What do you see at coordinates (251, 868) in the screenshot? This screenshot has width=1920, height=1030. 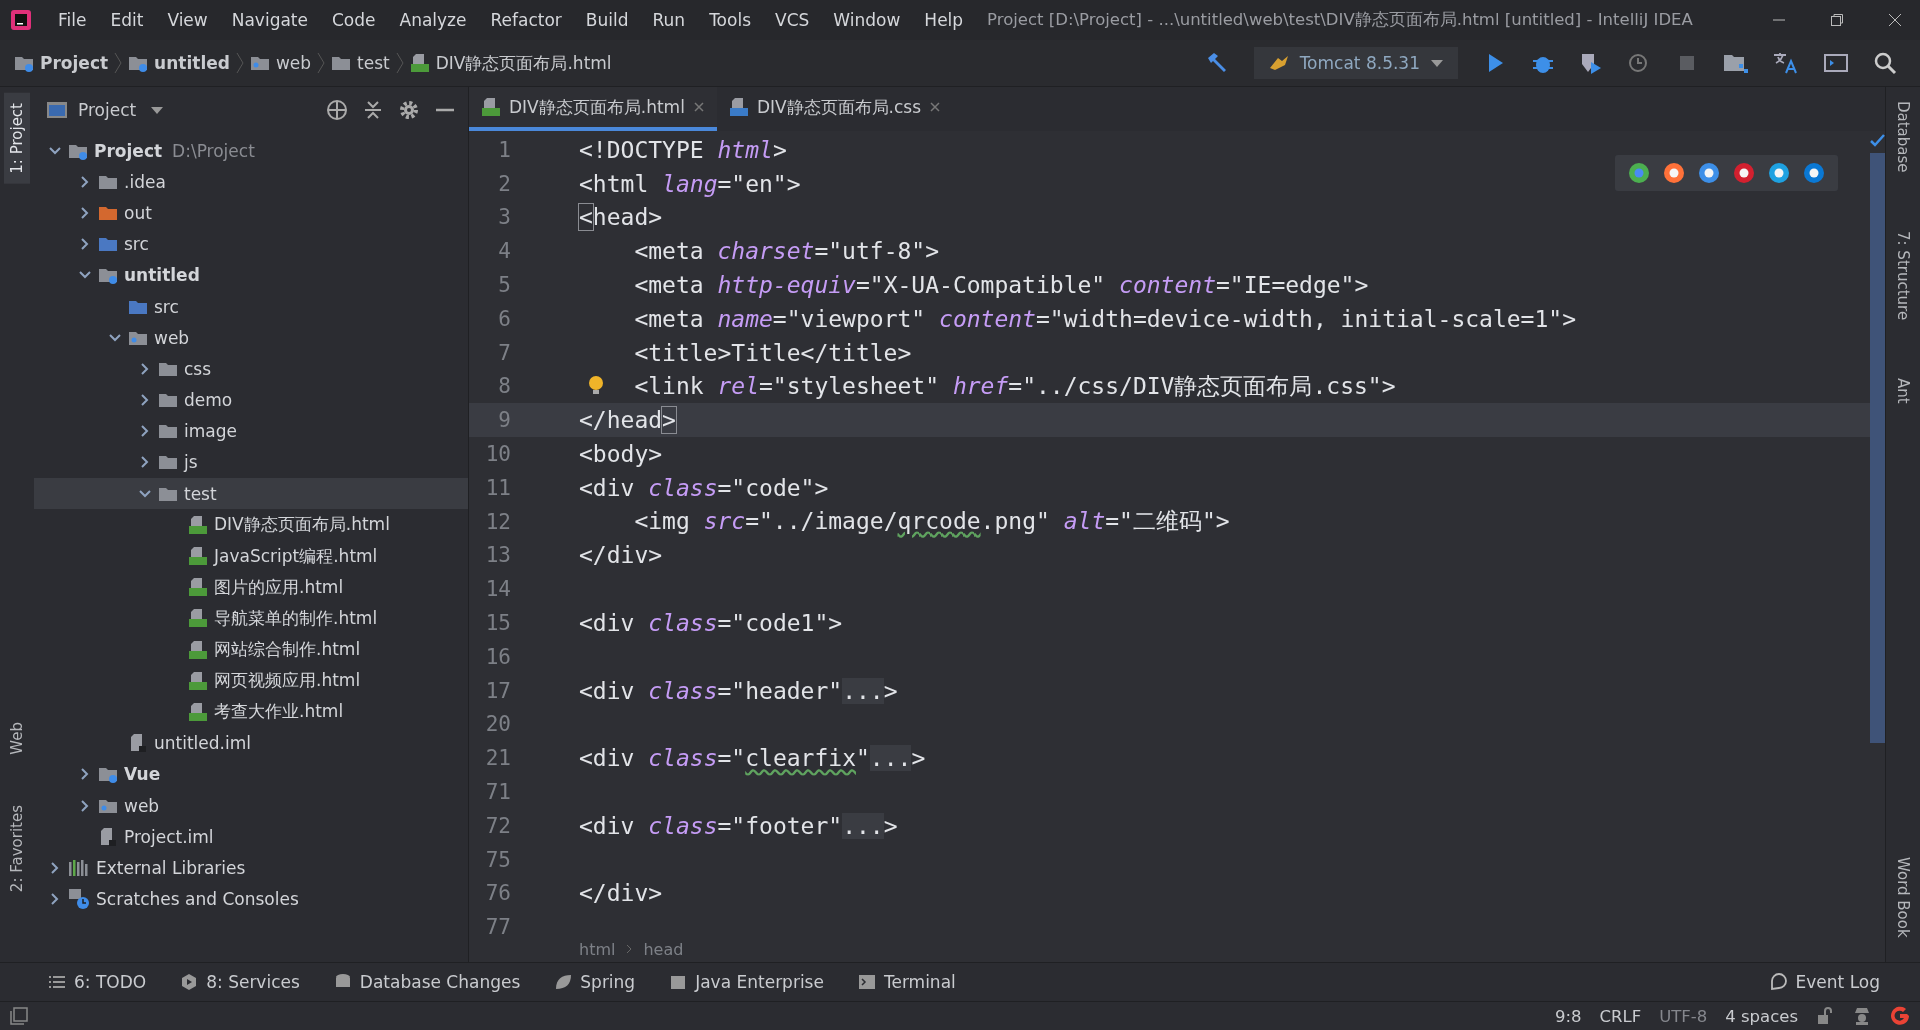 I see `tree-item: External Libraries` at bounding box center [251, 868].